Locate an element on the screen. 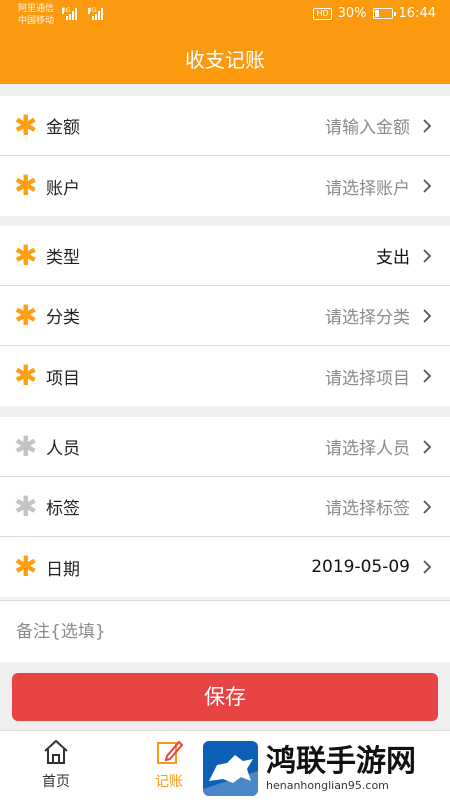 The height and width of the screenshot is (800, 450). row-label: 人员 is located at coordinates (63, 449).